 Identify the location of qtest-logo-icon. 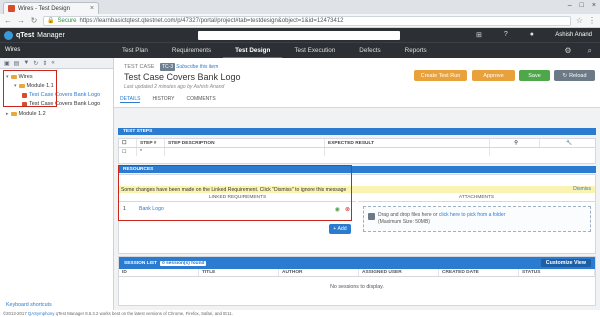
(8, 35).